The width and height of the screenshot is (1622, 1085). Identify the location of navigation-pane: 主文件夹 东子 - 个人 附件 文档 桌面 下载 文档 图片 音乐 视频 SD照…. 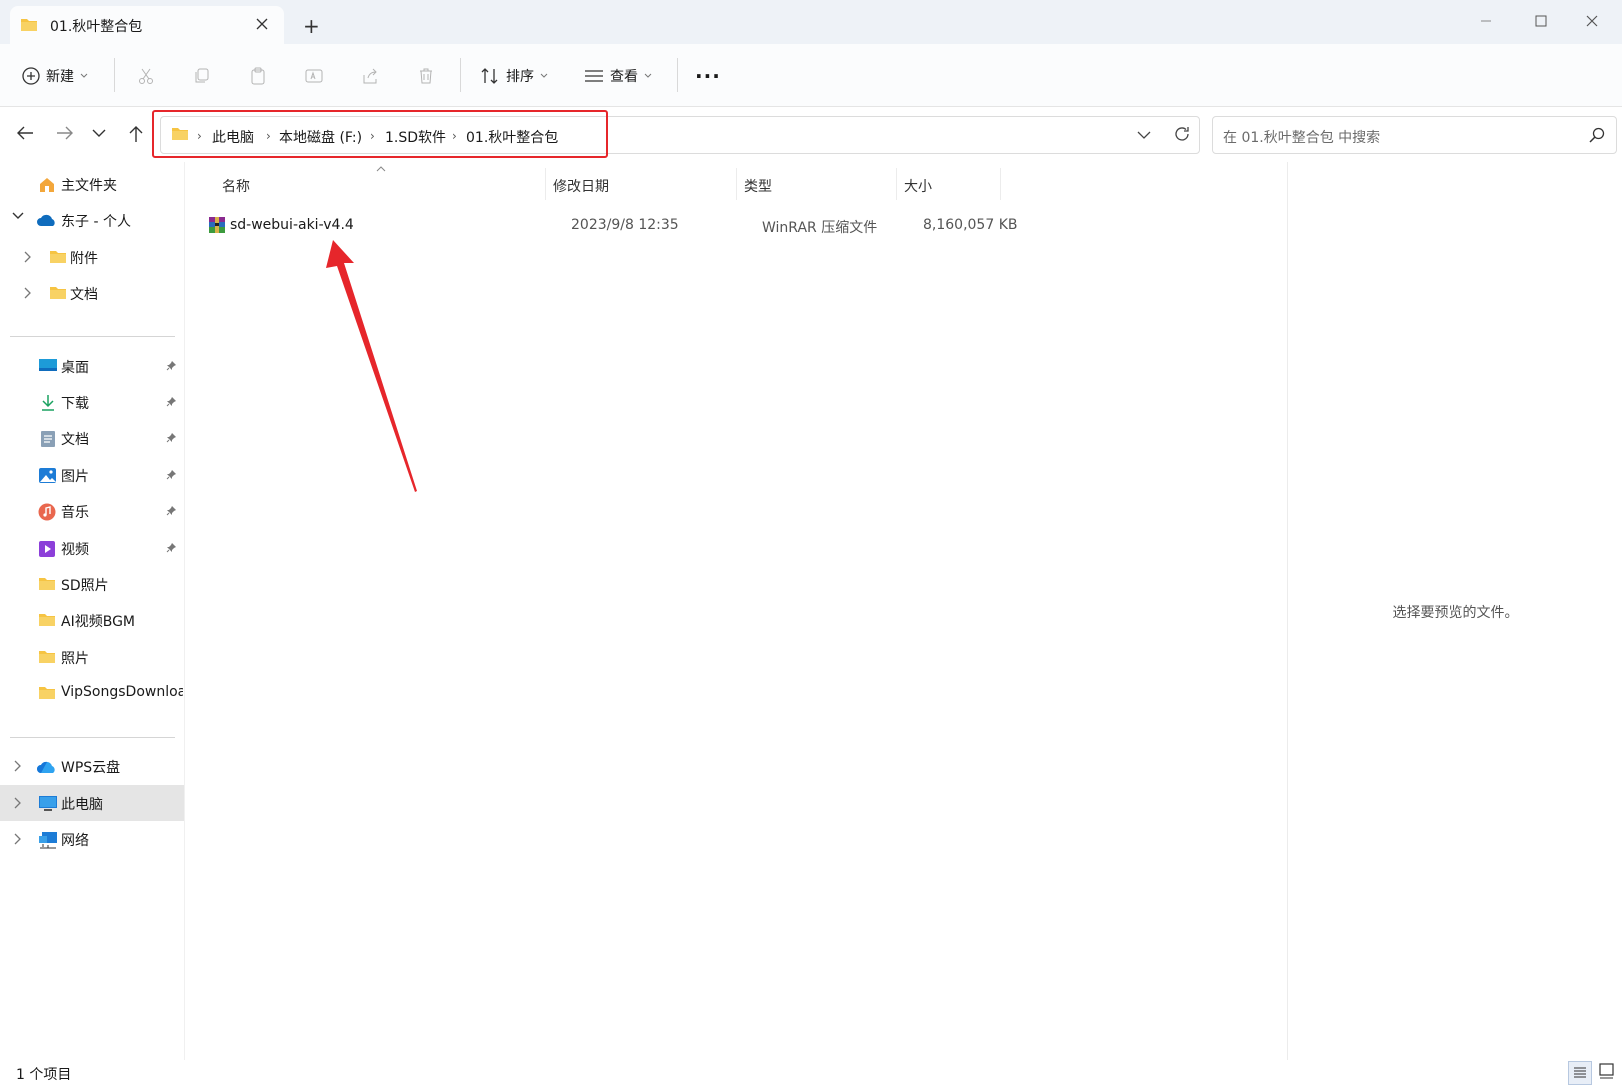
(92, 611).